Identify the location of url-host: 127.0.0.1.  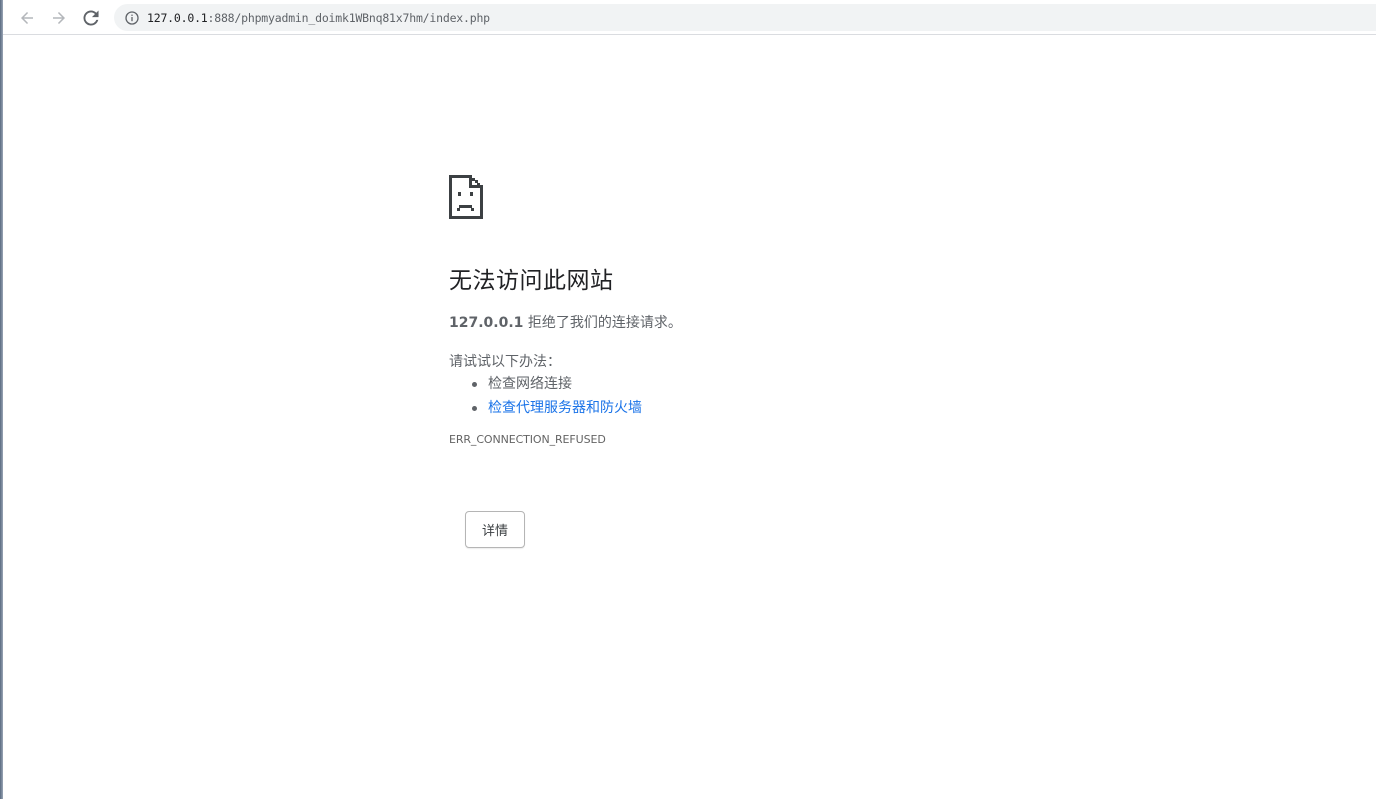
(177, 17).